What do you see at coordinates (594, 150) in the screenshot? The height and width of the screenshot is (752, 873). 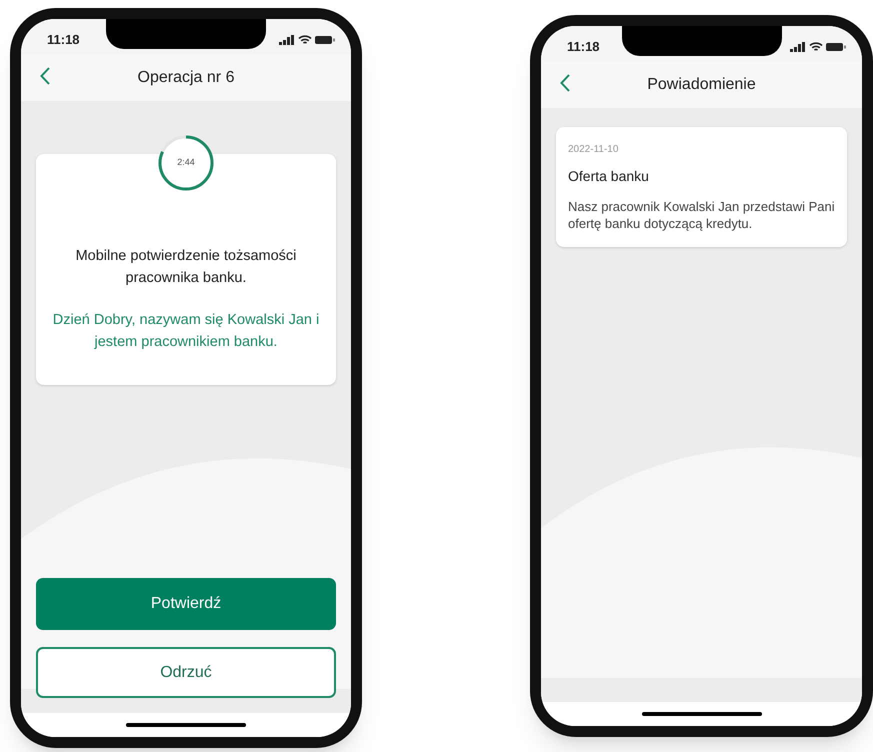 I see `notification-date: 2022-11-10` at bounding box center [594, 150].